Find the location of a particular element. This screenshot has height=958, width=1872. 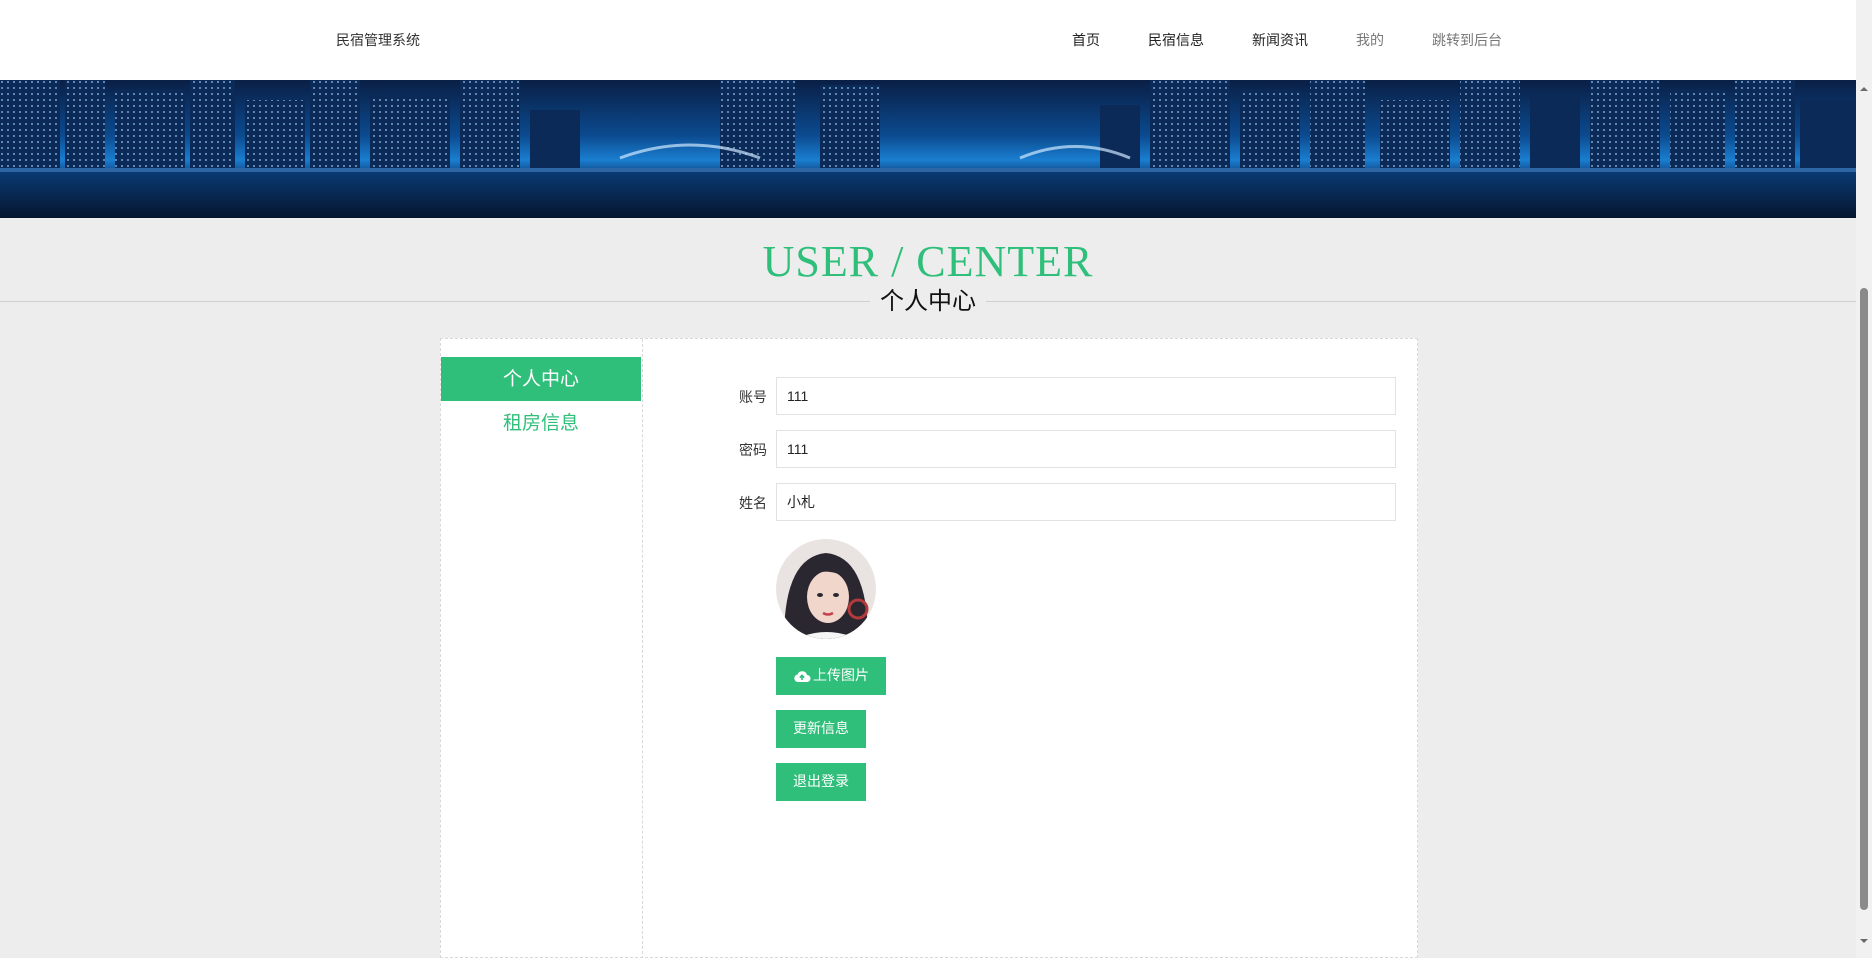

section-title-zh: 个人中心 is located at coordinates (928, 301).